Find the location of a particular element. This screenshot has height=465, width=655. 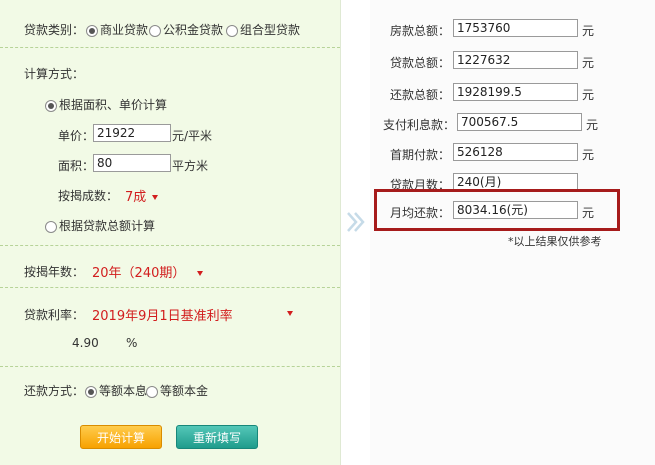

result-house-total: 1753760 is located at coordinates (515, 28).